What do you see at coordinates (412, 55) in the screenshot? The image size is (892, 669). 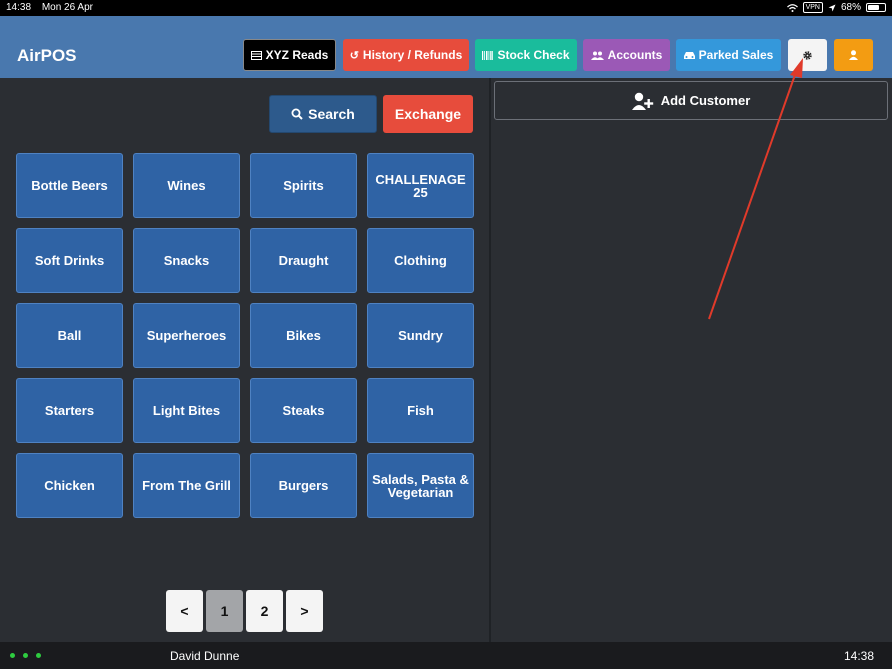 I see `history-refunds-label: History / Refunds` at bounding box center [412, 55].